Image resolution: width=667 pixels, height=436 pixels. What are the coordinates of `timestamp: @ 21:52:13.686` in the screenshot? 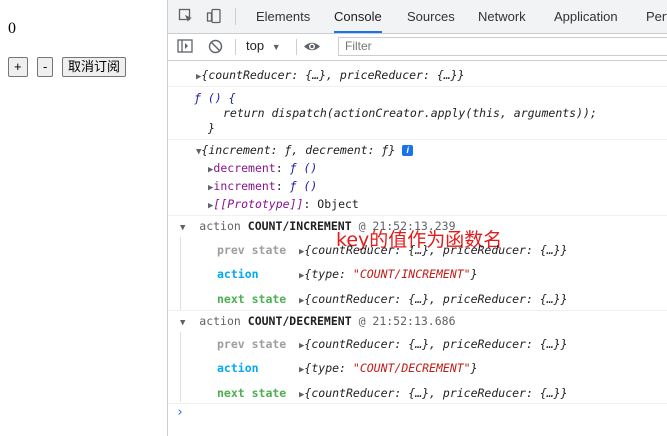 It's located at (407, 321).